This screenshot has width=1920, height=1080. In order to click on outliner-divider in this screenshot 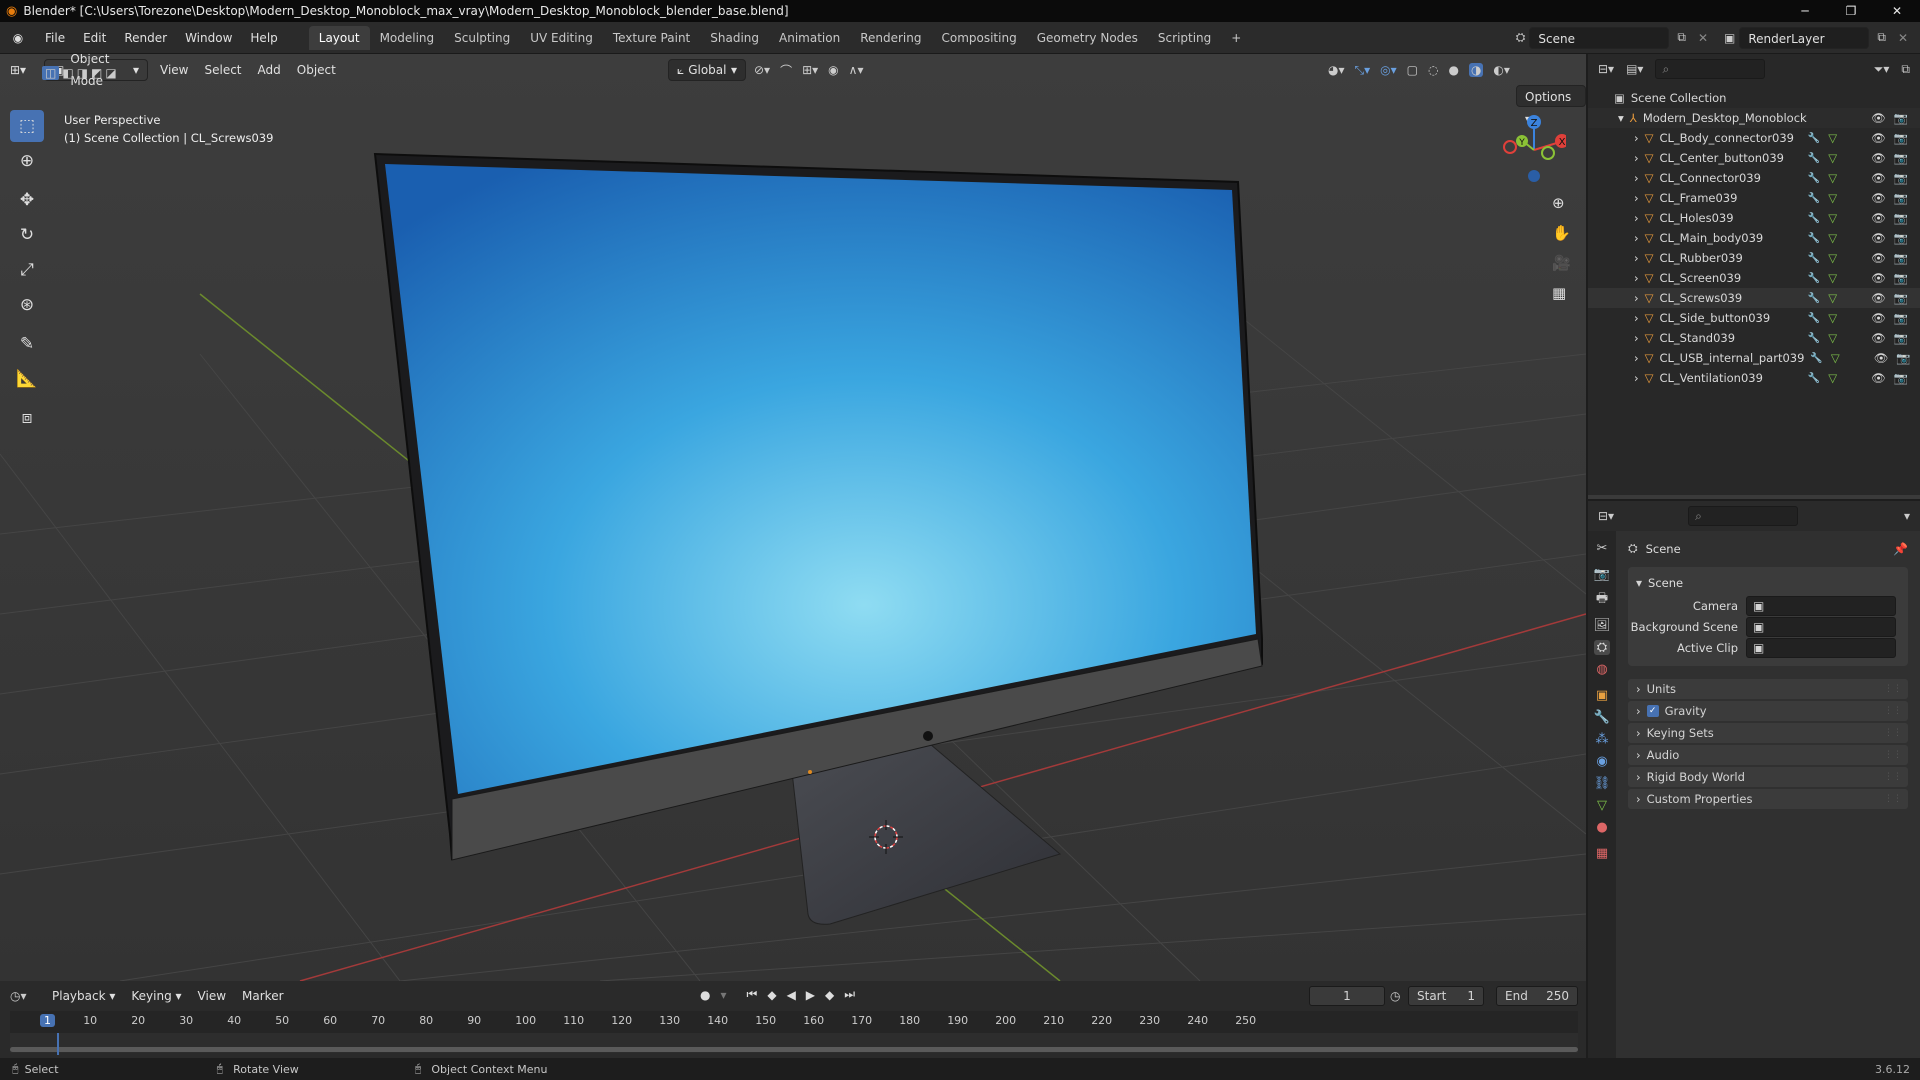, I will do `click(1754, 497)`.